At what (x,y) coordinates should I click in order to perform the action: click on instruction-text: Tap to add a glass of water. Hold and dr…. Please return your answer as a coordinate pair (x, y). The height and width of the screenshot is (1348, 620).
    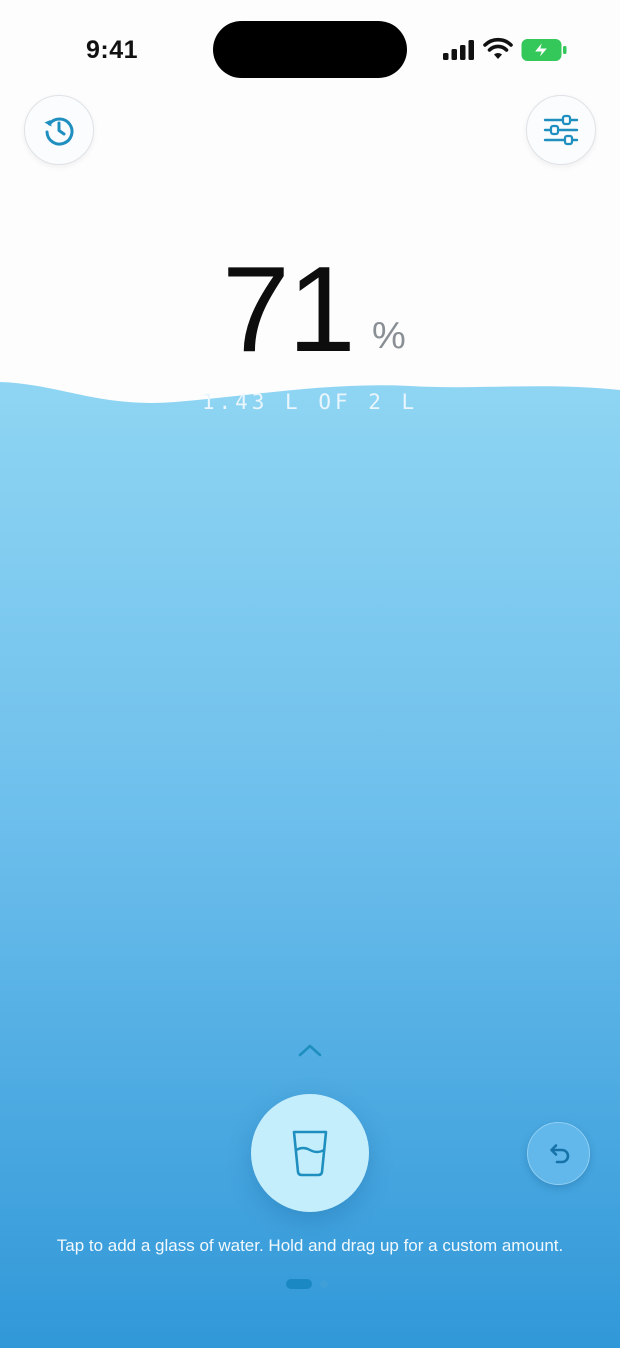
    Looking at the image, I should click on (310, 1245).